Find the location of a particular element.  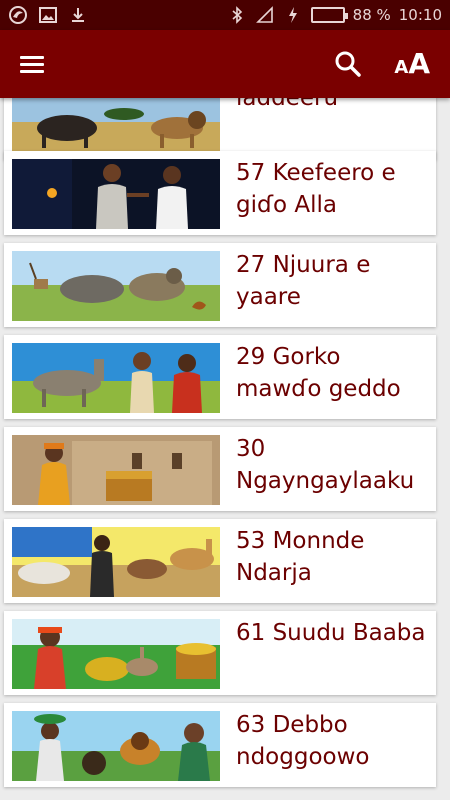

app-bar: A A is located at coordinates (225, 64).